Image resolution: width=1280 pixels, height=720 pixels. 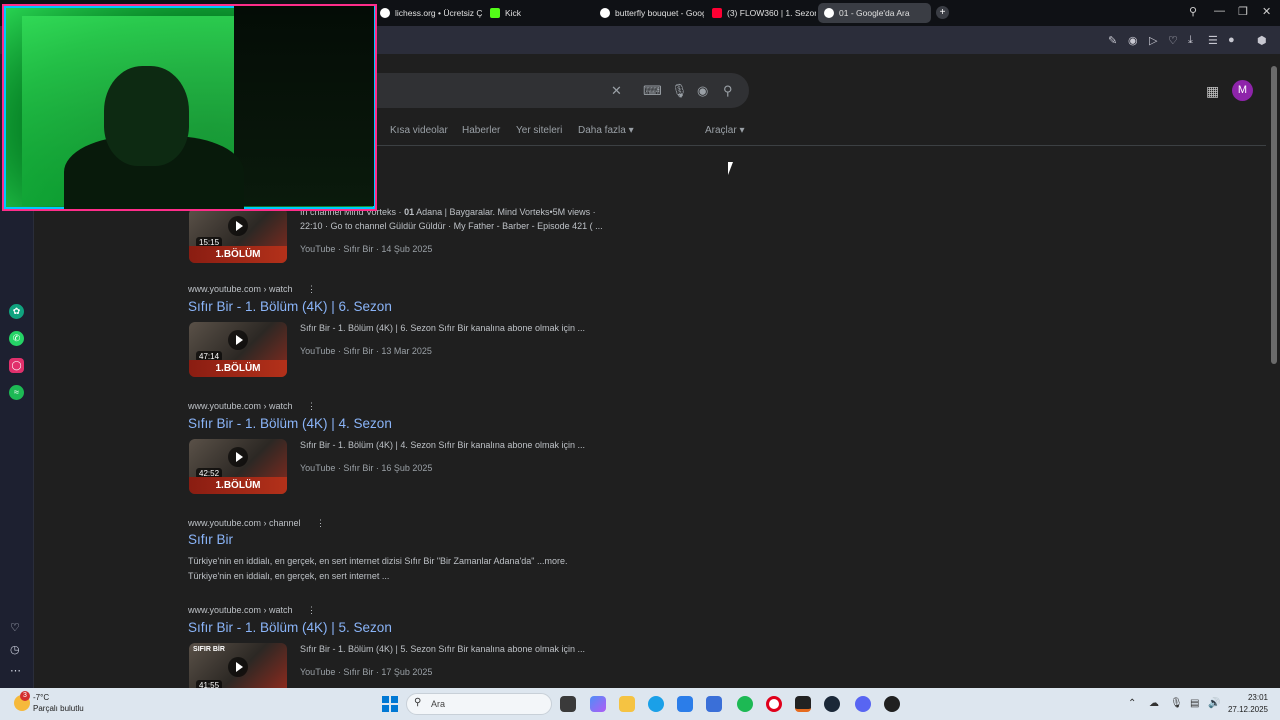 I want to click on keyboard-icon: ⌨, so click(x=652, y=91).